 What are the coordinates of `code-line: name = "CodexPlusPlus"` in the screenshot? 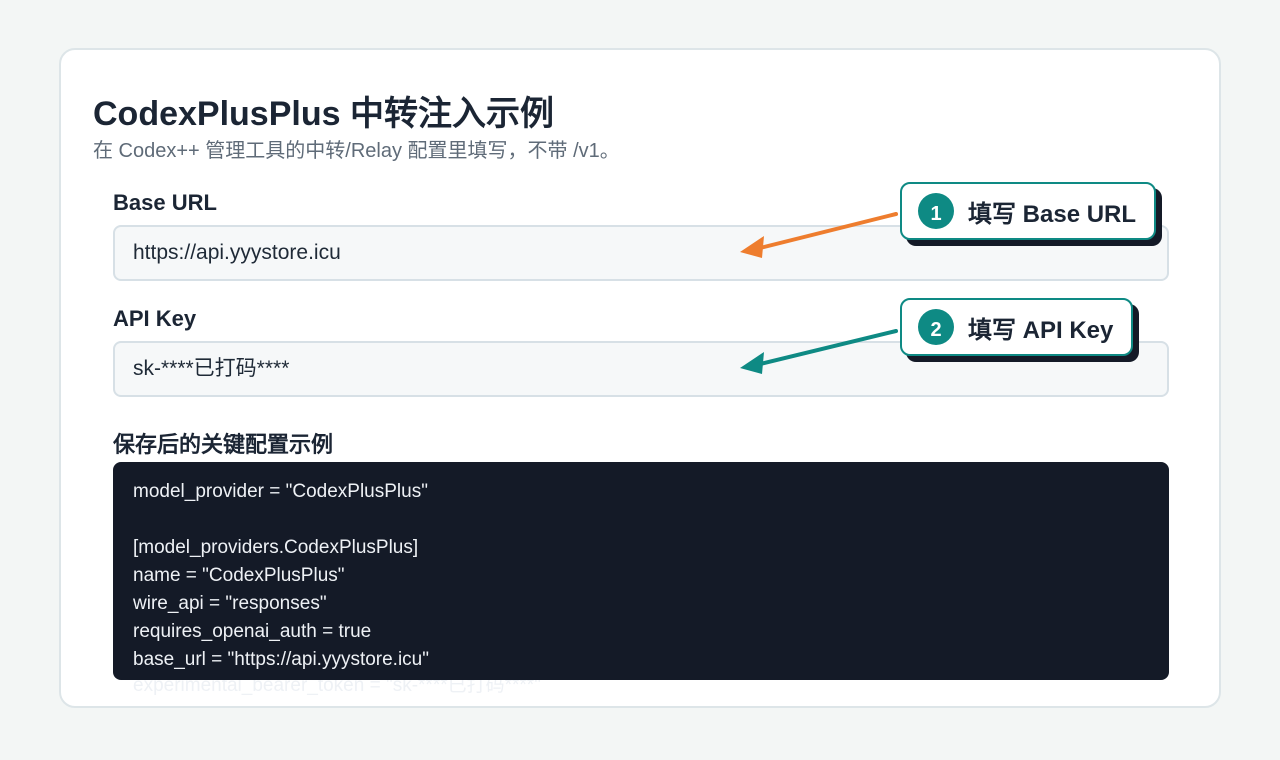 It's located at (239, 575).